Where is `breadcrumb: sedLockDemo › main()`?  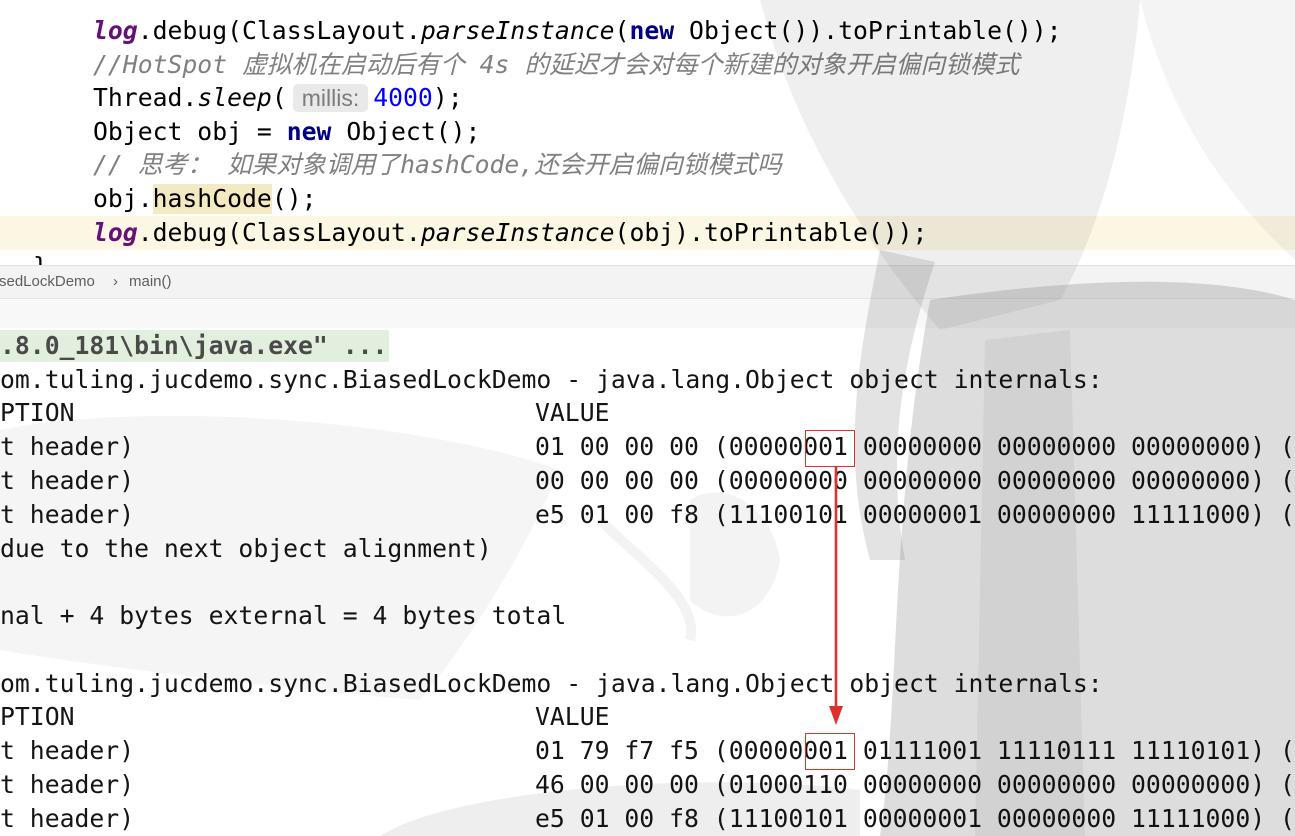
breadcrumb: sedLockDemo › main() is located at coordinates (647, 281).